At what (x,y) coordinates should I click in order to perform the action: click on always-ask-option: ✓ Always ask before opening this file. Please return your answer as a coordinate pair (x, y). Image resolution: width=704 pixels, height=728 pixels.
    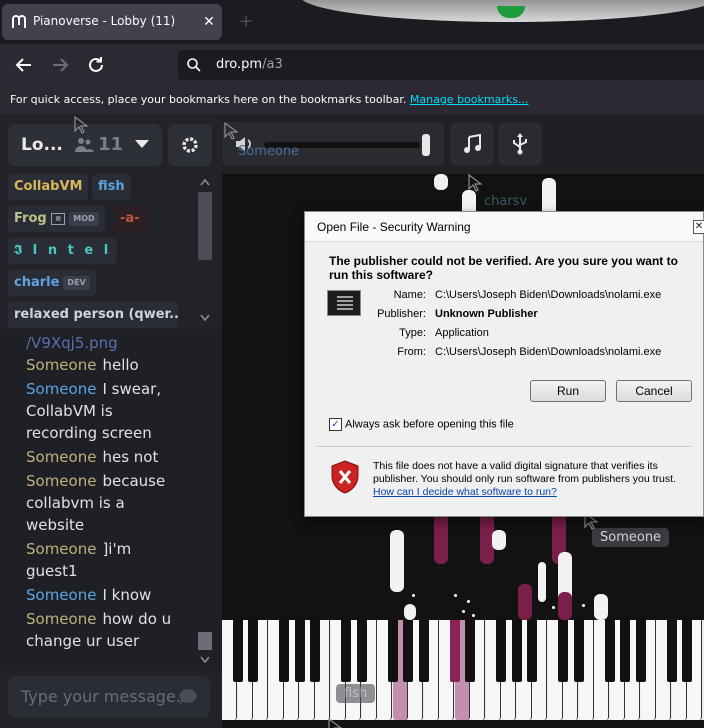
    Looking at the image, I should click on (421, 426).